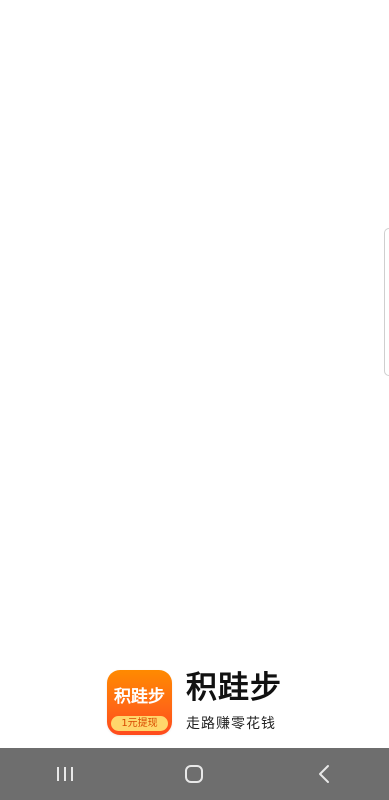  I want to click on app-logo-title: 积跬步, so click(139, 697).